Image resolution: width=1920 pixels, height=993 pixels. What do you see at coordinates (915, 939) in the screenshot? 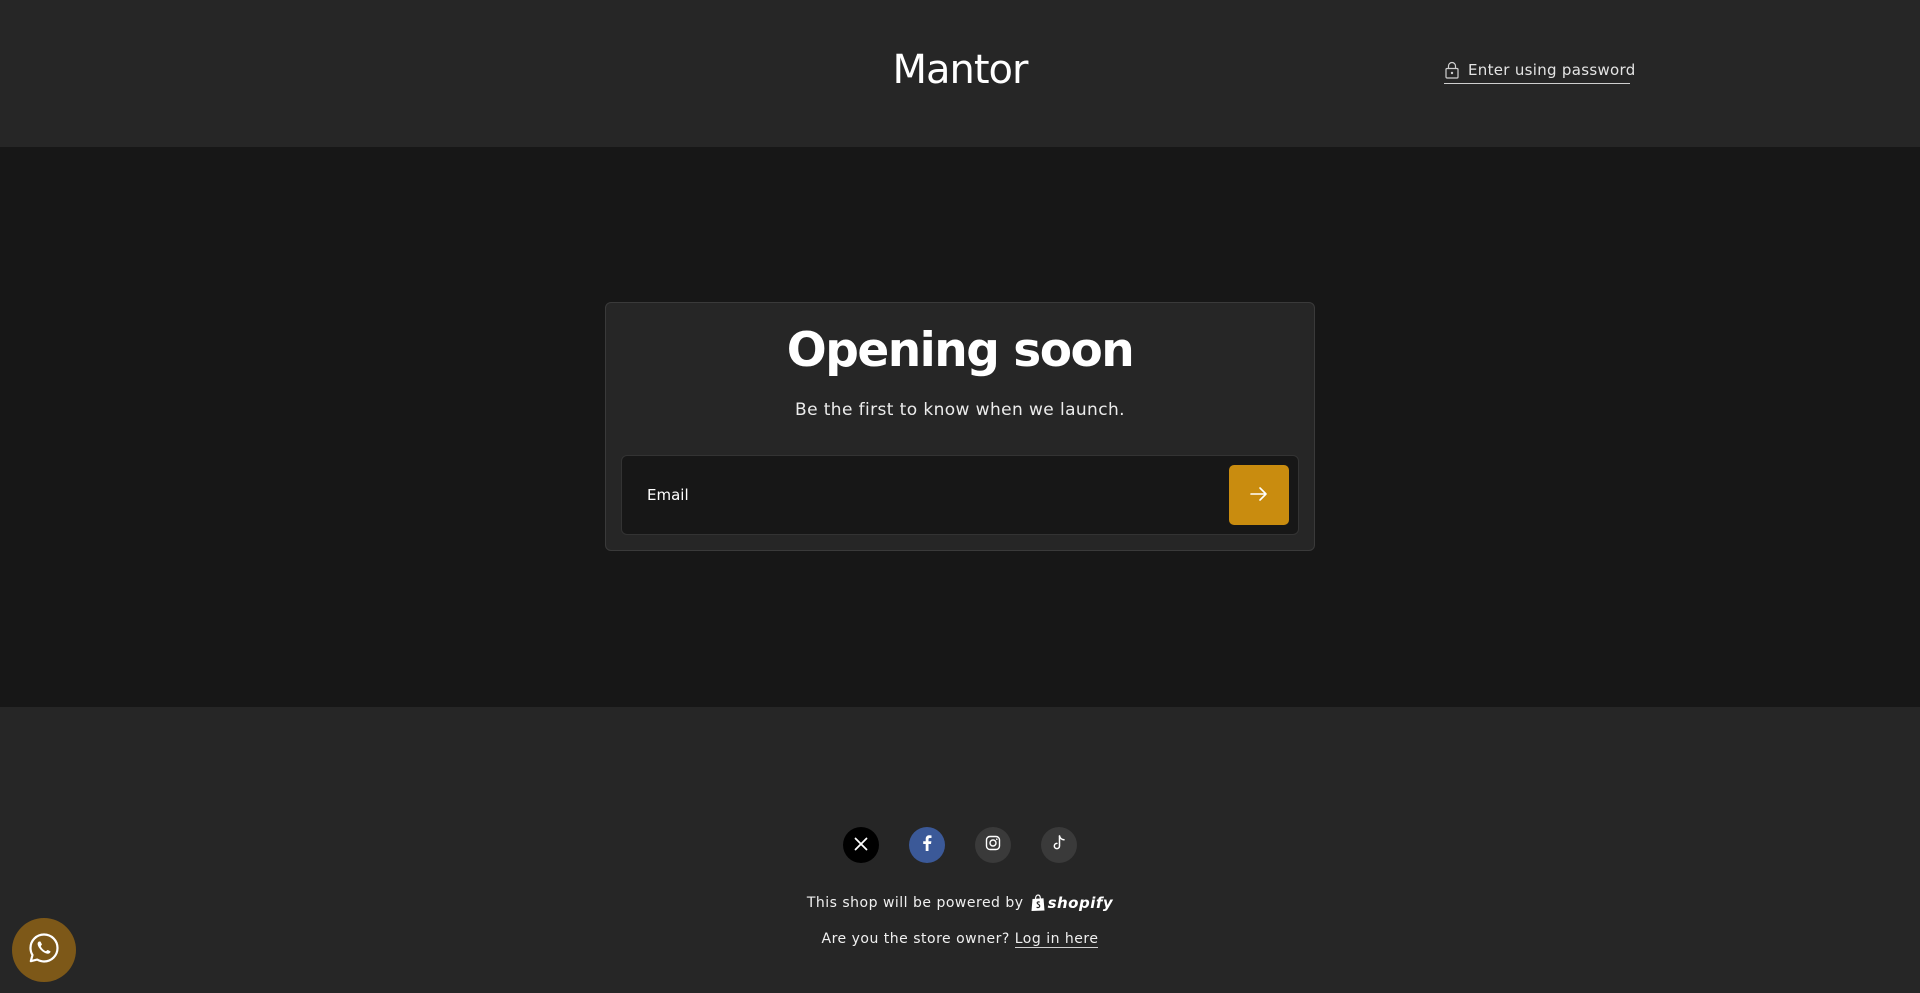
I see `owner-text: Are you the store owner?` at bounding box center [915, 939].